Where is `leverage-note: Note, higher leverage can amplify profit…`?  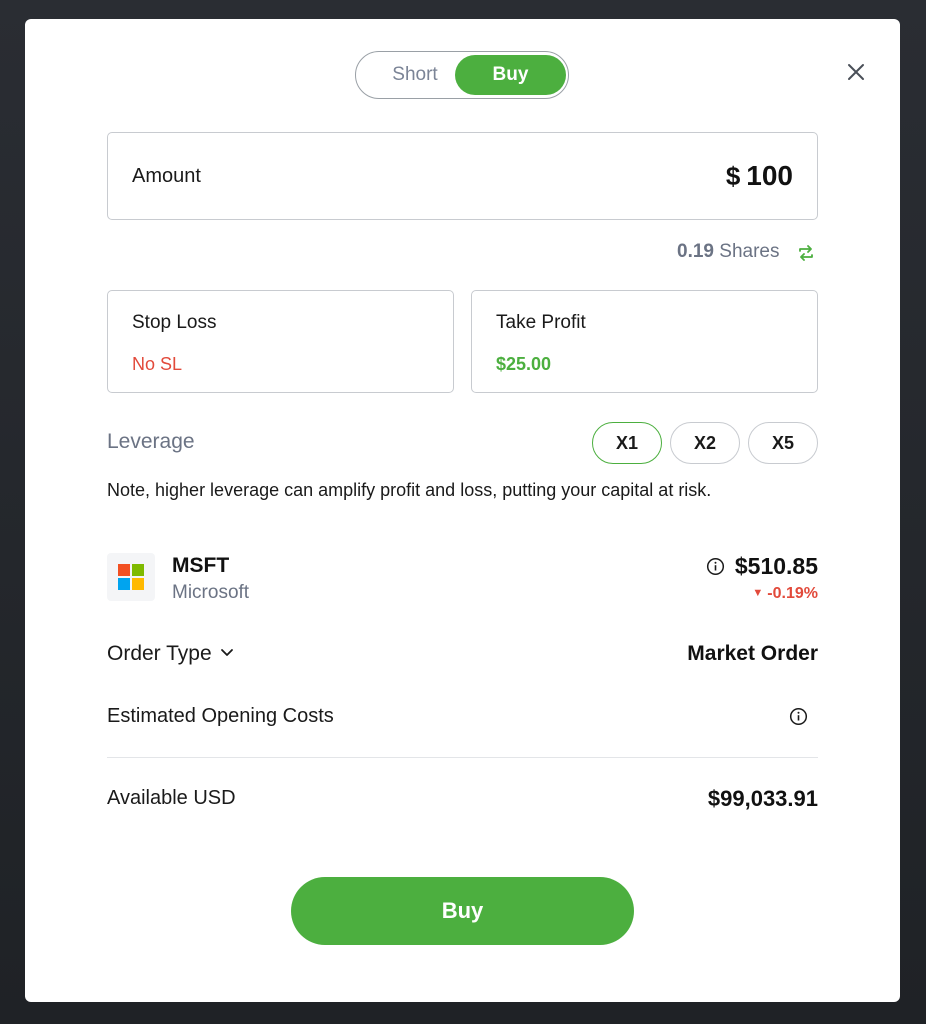
leverage-note: Note, higher leverage can amplify profit… is located at coordinates (409, 490).